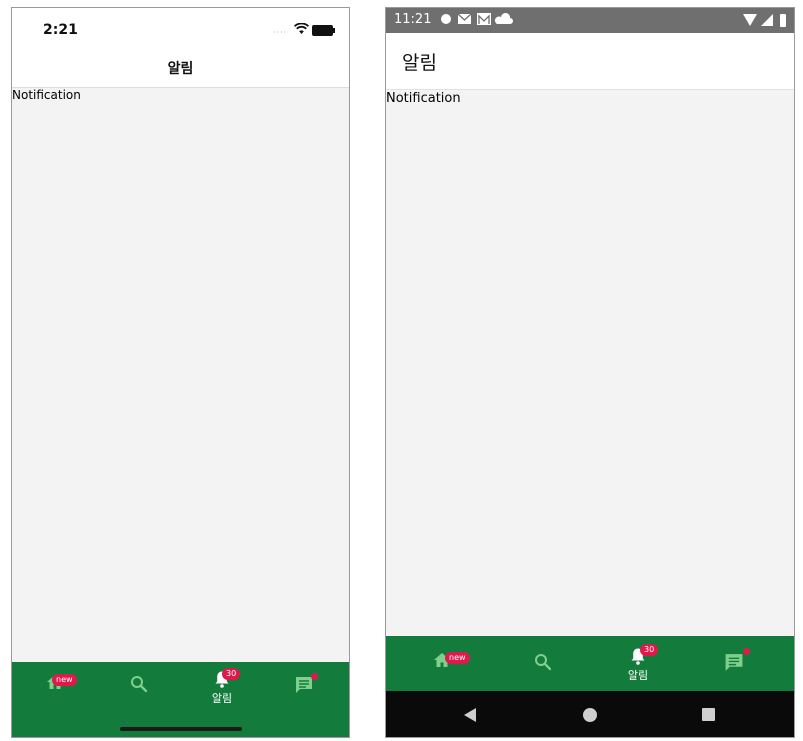 Image resolution: width=803 pixels, height=741 pixels. What do you see at coordinates (280, 32) in the screenshot?
I see `cellular-signal-icon: ····` at bounding box center [280, 32].